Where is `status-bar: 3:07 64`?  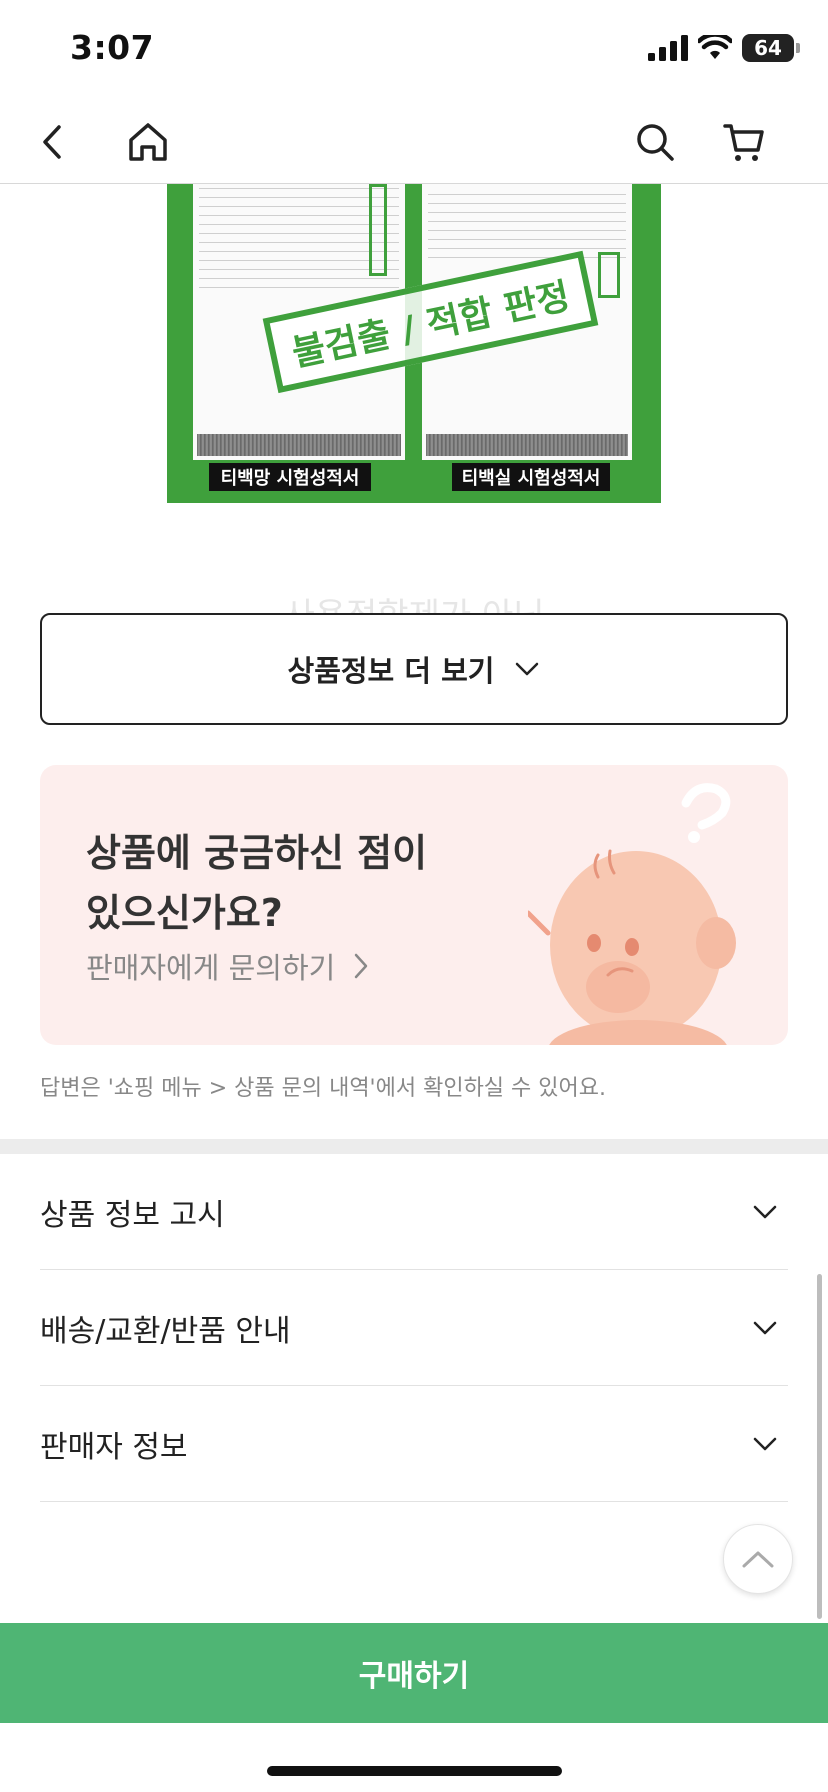
status-bar: 3:07 64 is located at coordinates (414, 50).